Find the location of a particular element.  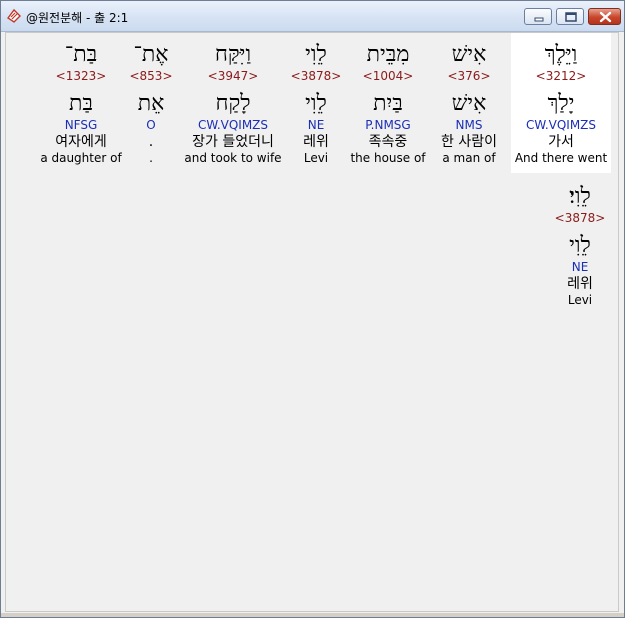

hebrew-lemma: אִישׁ is located at coordinates (469, 103).